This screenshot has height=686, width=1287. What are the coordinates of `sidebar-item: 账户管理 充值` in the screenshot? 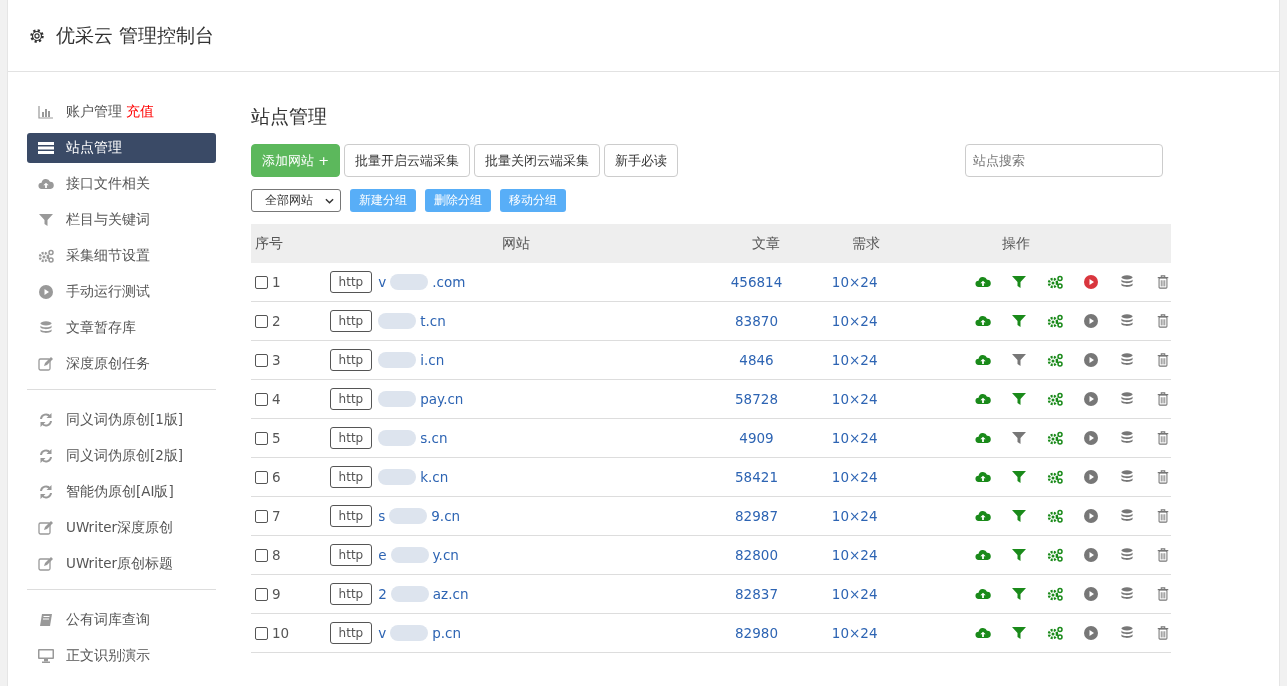 It's located at (121, 112).